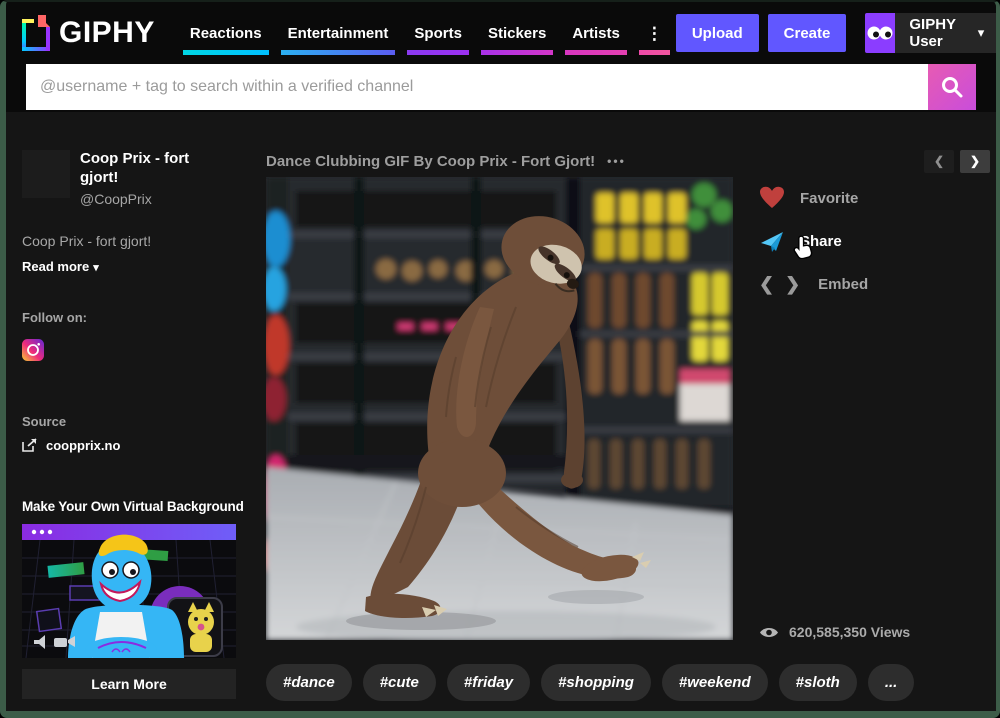 Image resolution: width=1000 pixels, height=718 pixels. What do you see at coordinates (133, 506) in the screenshot?
I see `ad-title: Make Your Own Virtual Background` at bounding box center [133, 506].